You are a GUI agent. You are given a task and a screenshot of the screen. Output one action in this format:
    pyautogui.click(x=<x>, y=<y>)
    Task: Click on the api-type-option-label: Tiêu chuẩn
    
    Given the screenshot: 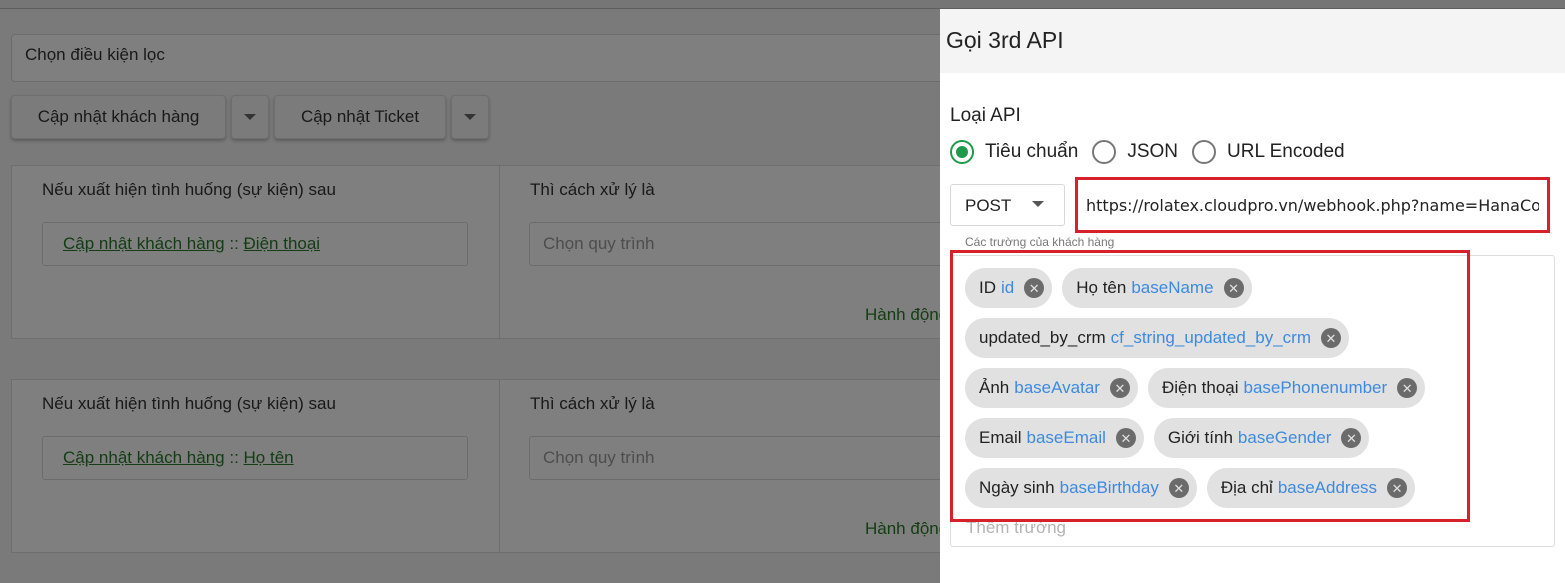 What is the action you would take?
    pyautogui.click(x=1032, y=151)
    